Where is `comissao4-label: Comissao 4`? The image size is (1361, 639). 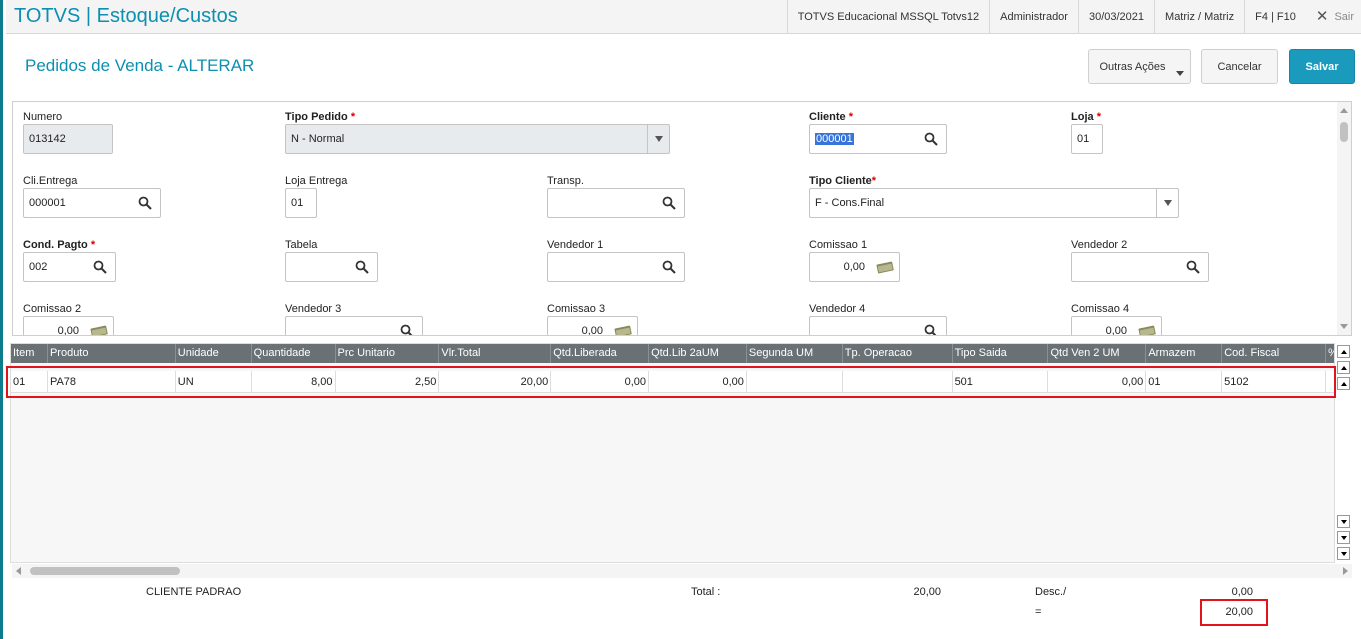
comissao4-label: Comissao 4 is located at coordinates (1100, 309).